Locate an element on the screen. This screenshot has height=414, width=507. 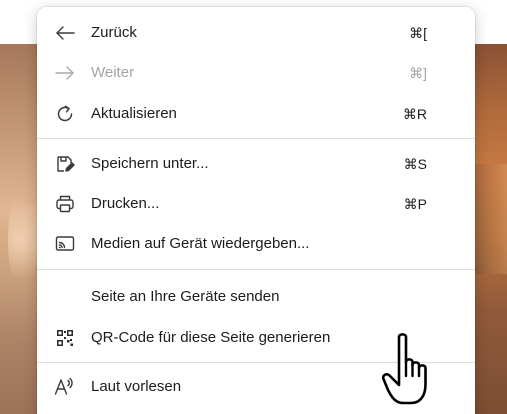
menu-item-label: Aktualisieren is located at coordinates (134, 113).